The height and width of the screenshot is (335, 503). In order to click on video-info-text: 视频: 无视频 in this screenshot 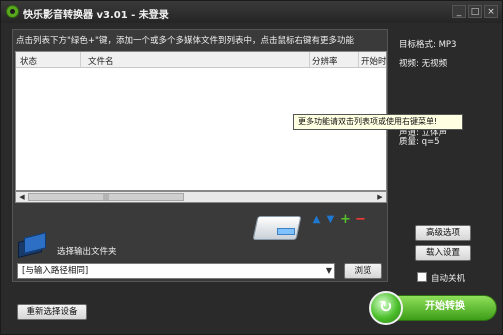, I will do `click(423, 64)`.